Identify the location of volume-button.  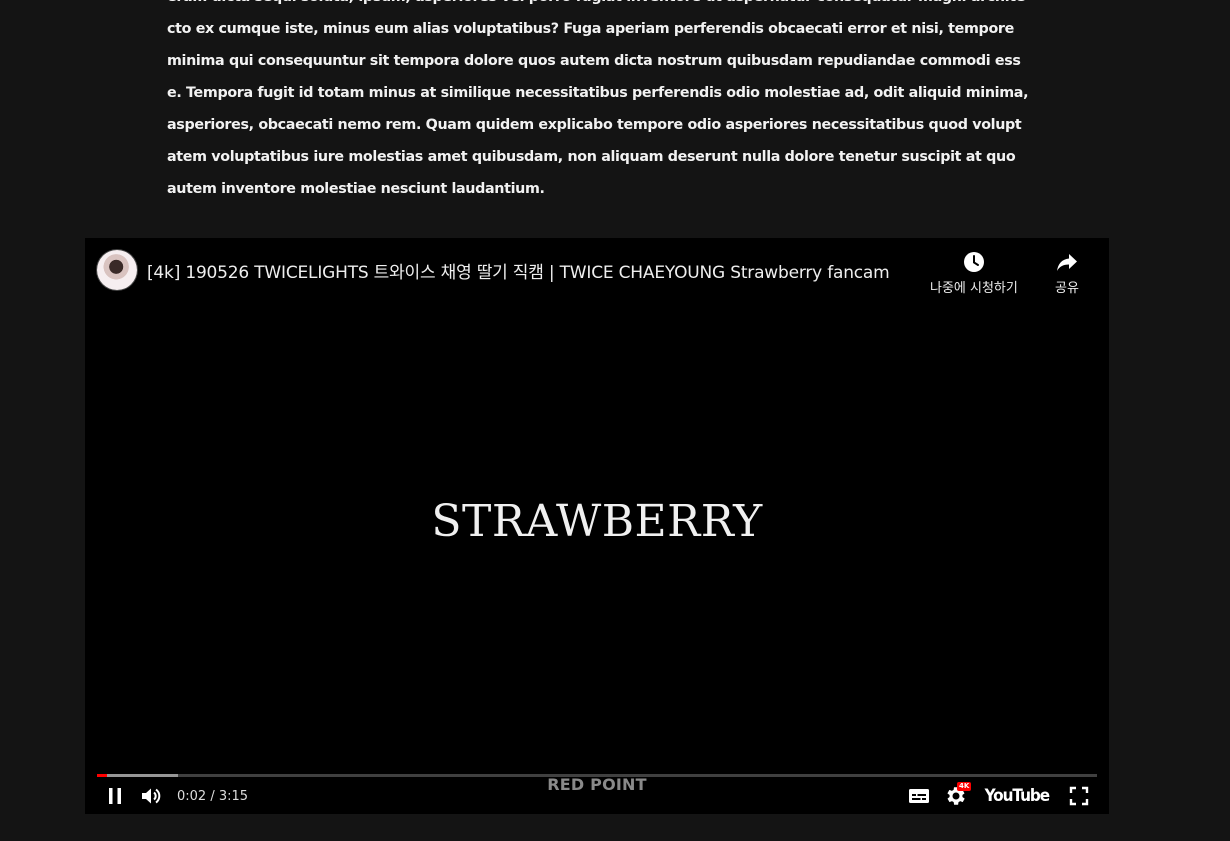
(151, 796).